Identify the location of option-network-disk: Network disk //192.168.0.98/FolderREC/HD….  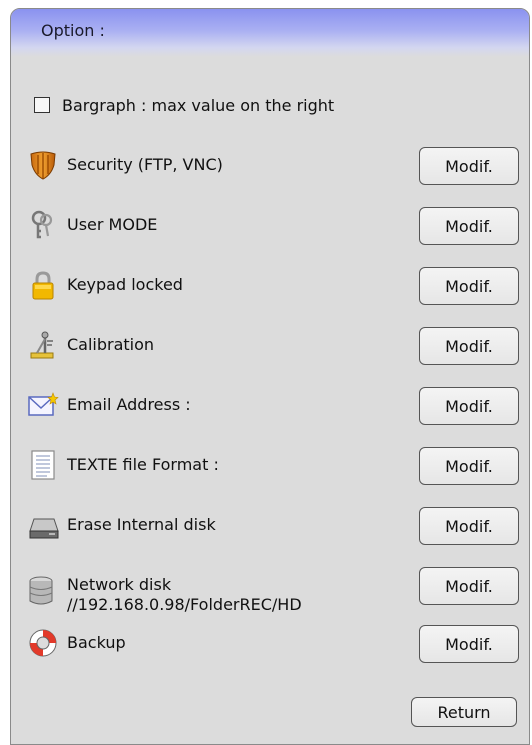
(277, 591).